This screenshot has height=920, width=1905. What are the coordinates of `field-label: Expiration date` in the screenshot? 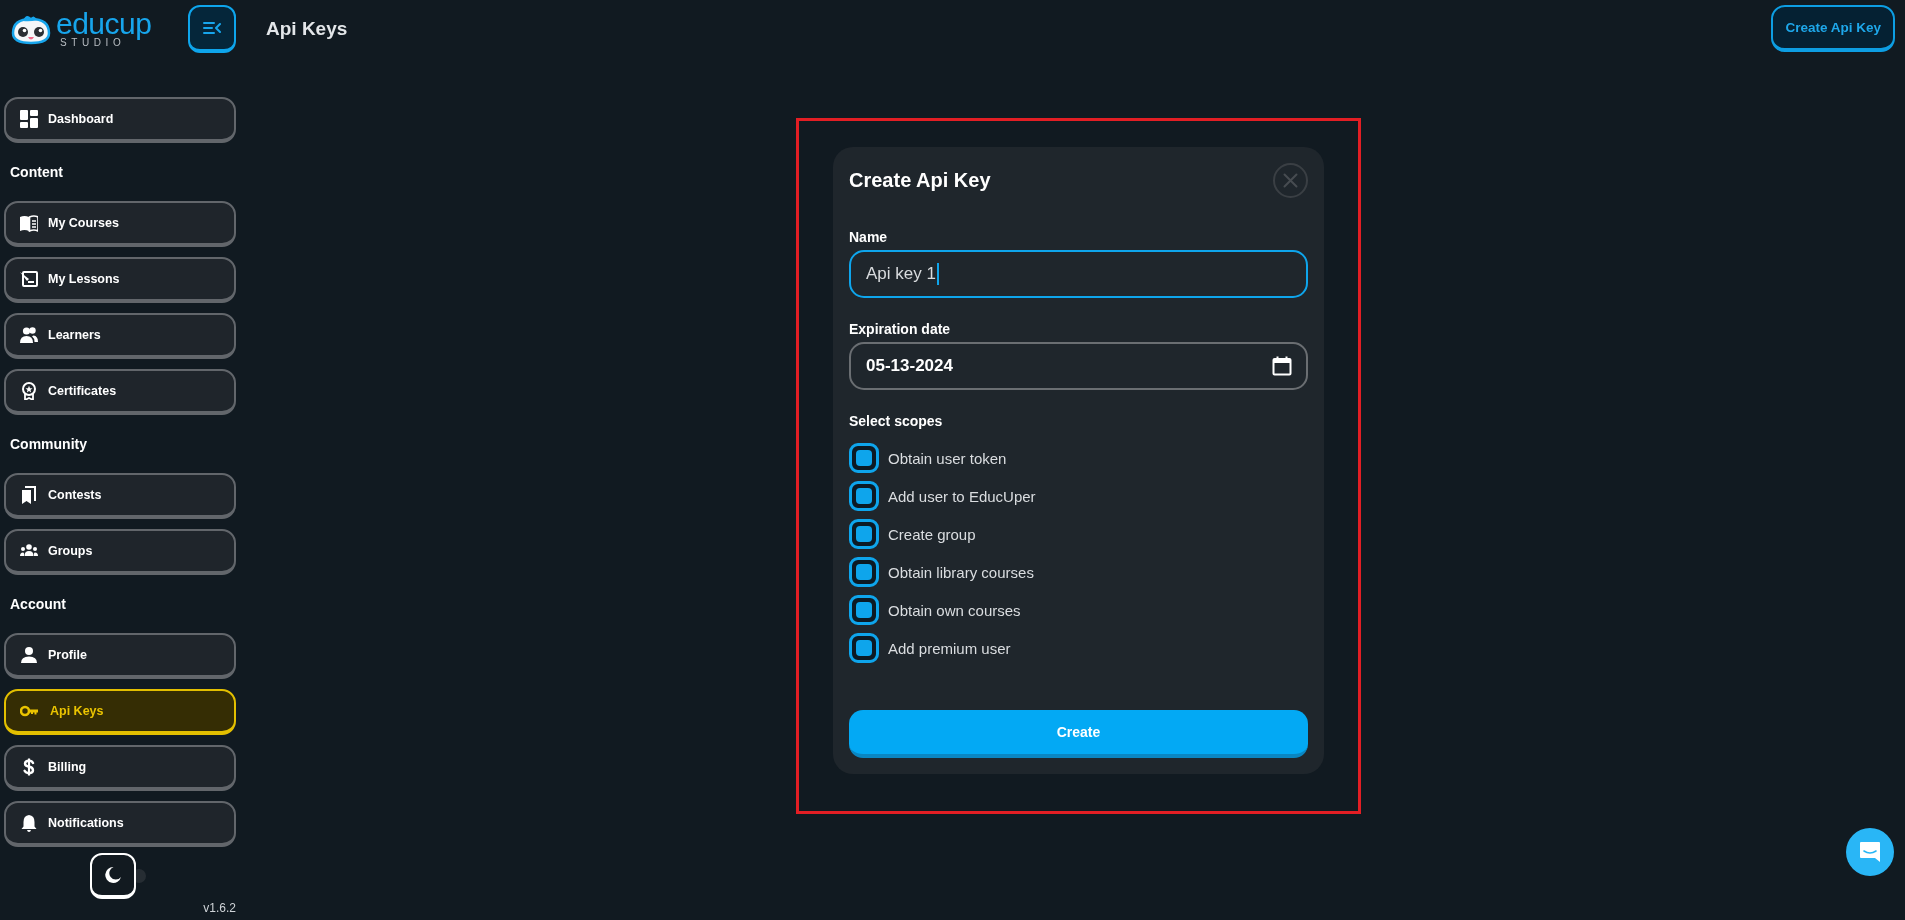 It's located at (900, 329).